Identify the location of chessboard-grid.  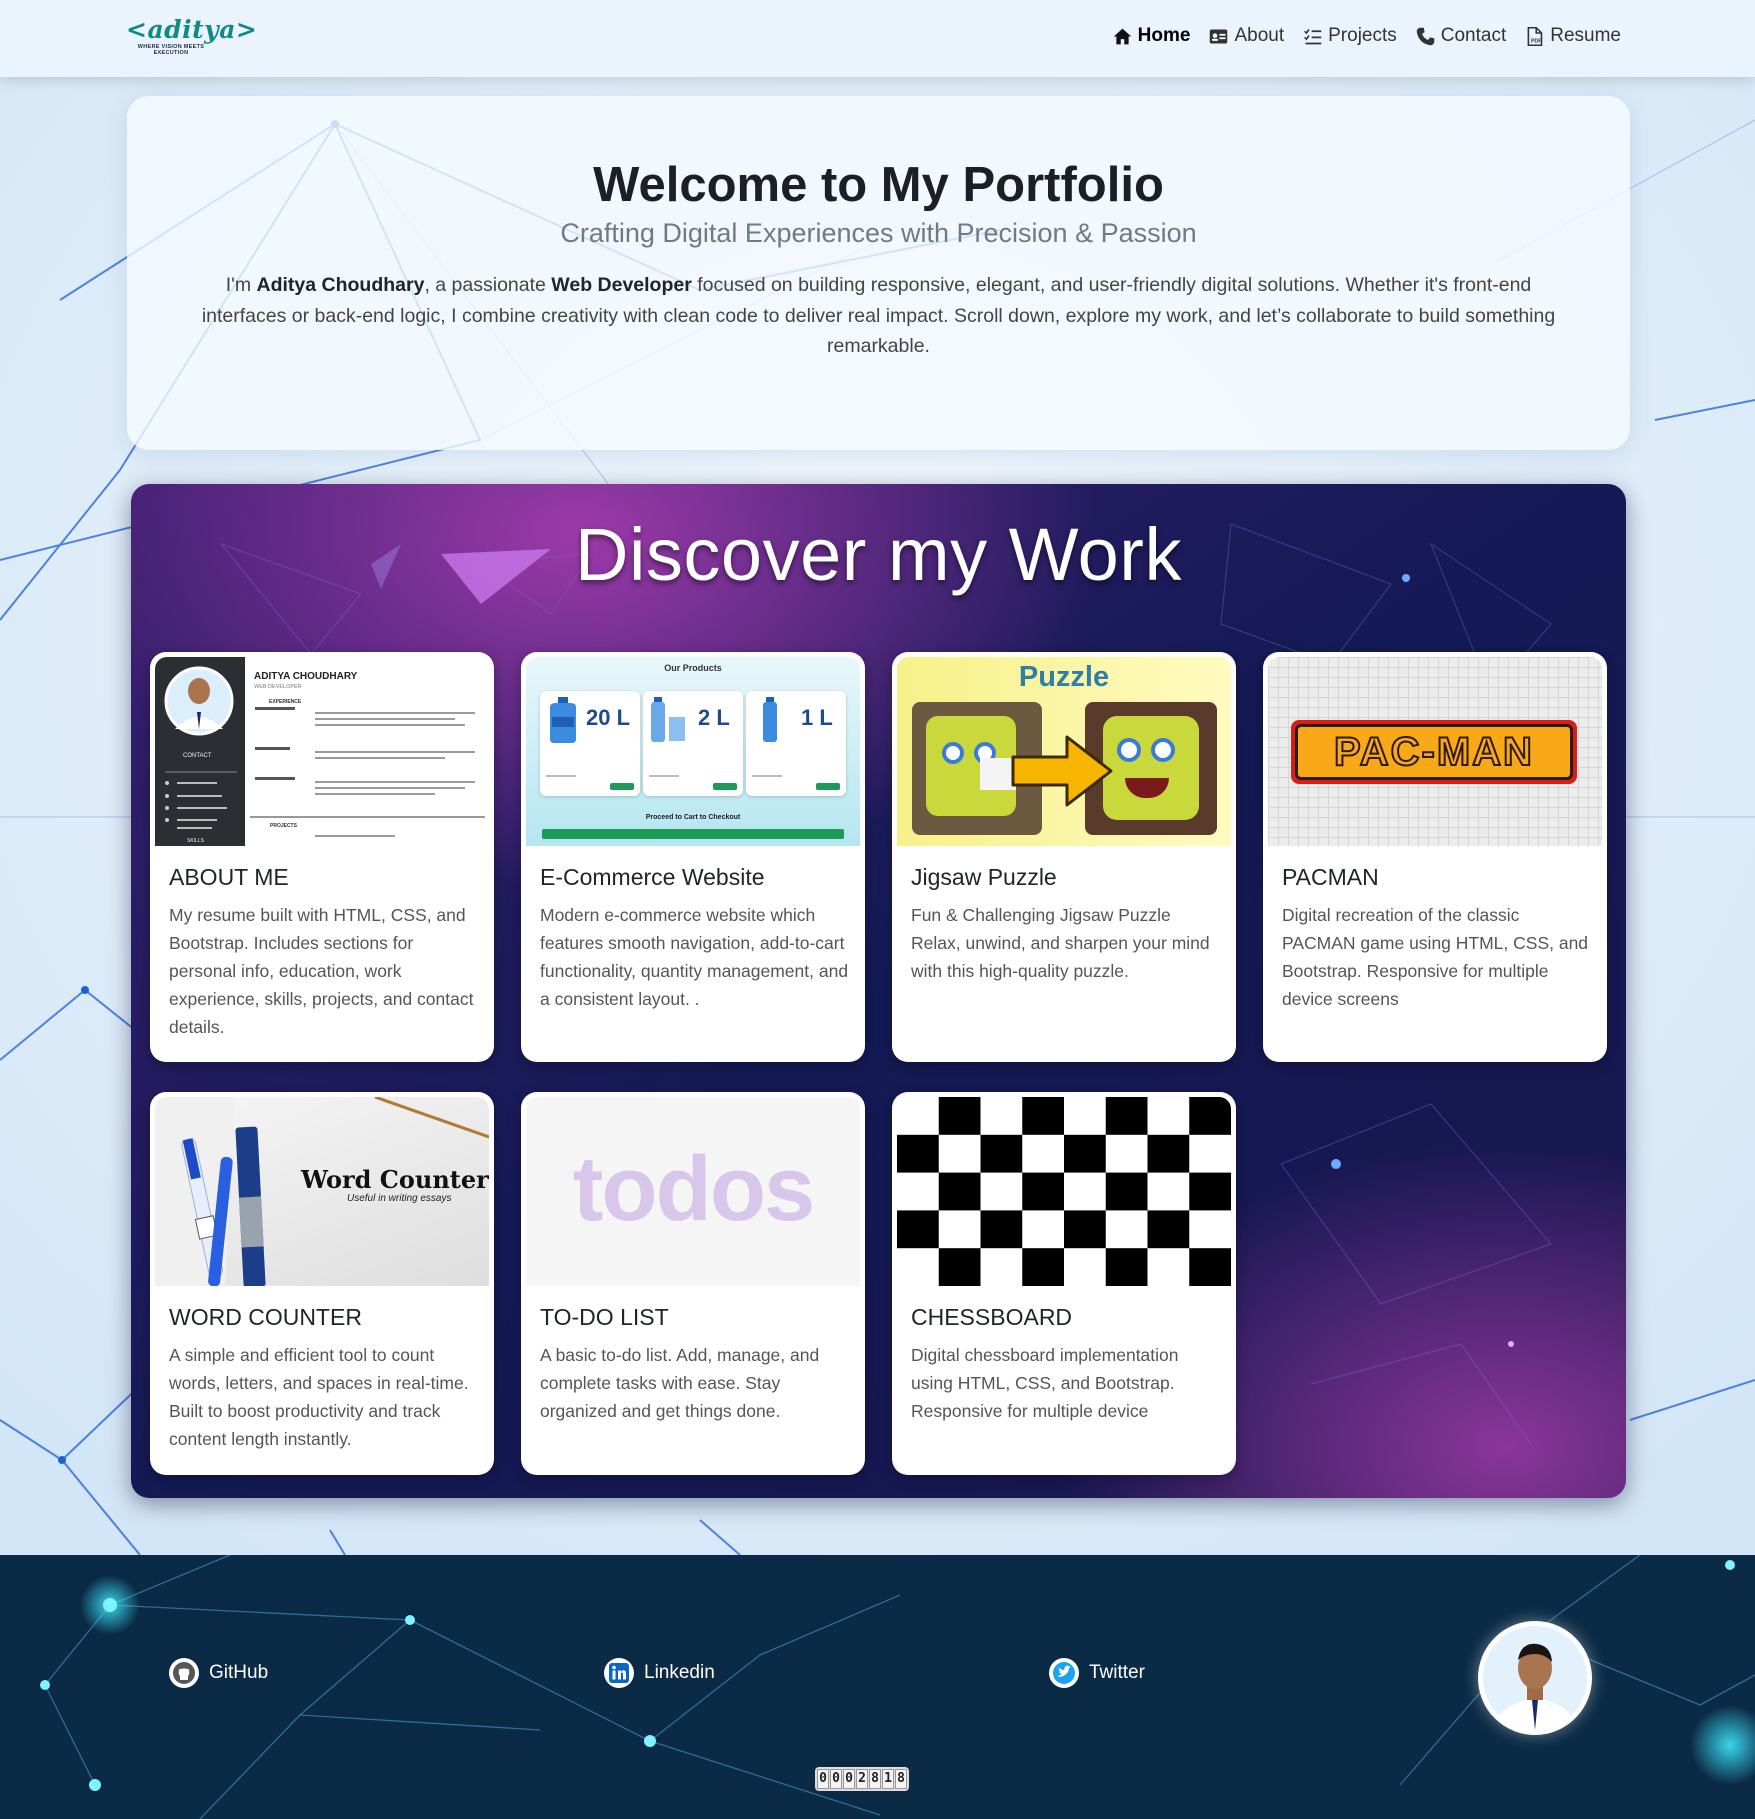
(1064, 1191).